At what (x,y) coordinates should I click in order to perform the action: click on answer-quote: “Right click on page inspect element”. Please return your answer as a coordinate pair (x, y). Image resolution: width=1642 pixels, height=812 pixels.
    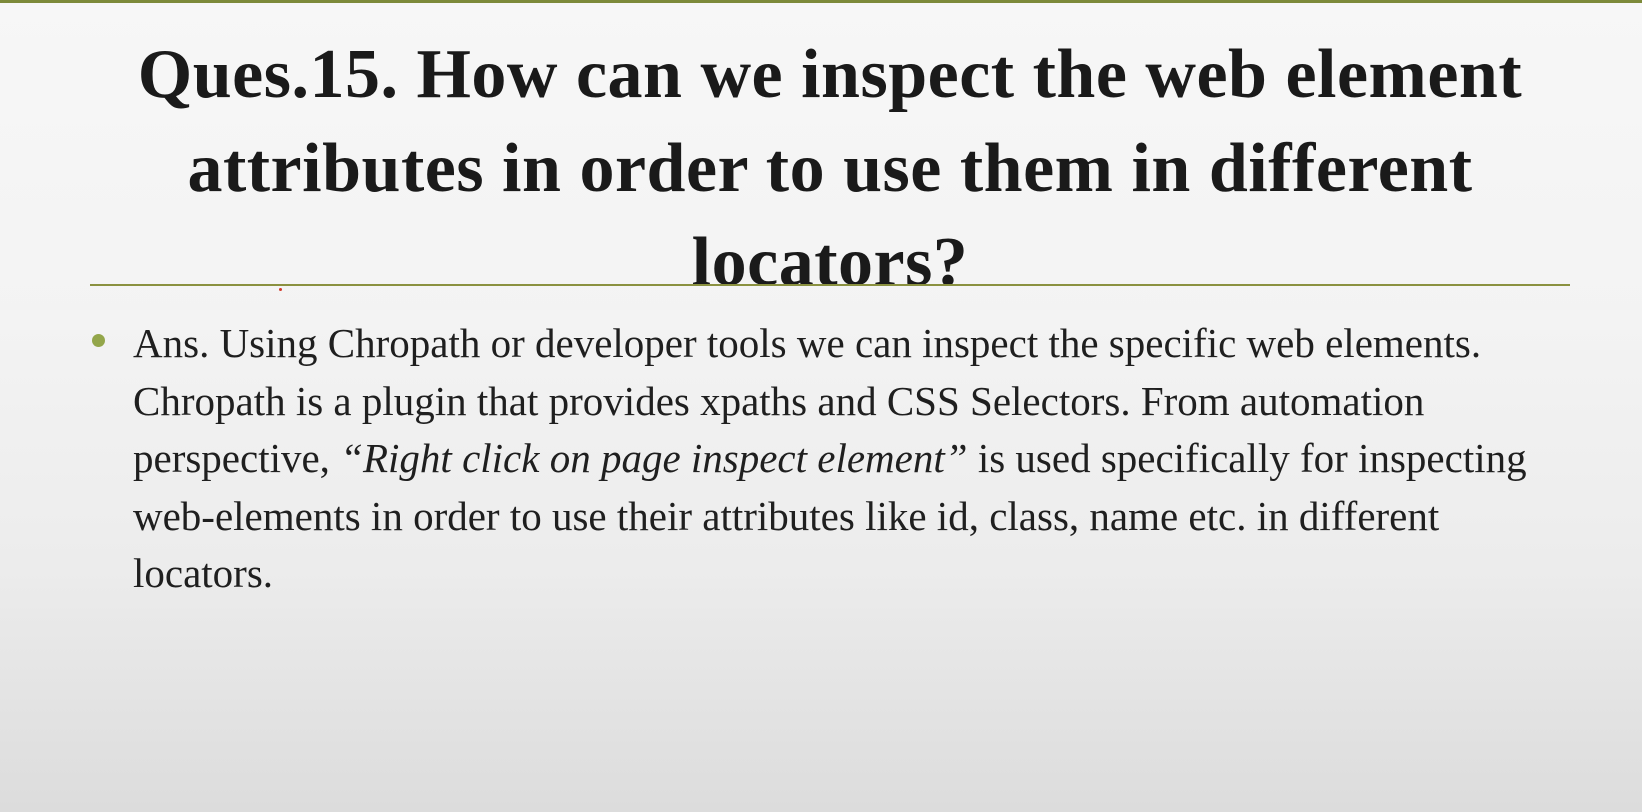
    Looking at the image, I should click on (654, 458).